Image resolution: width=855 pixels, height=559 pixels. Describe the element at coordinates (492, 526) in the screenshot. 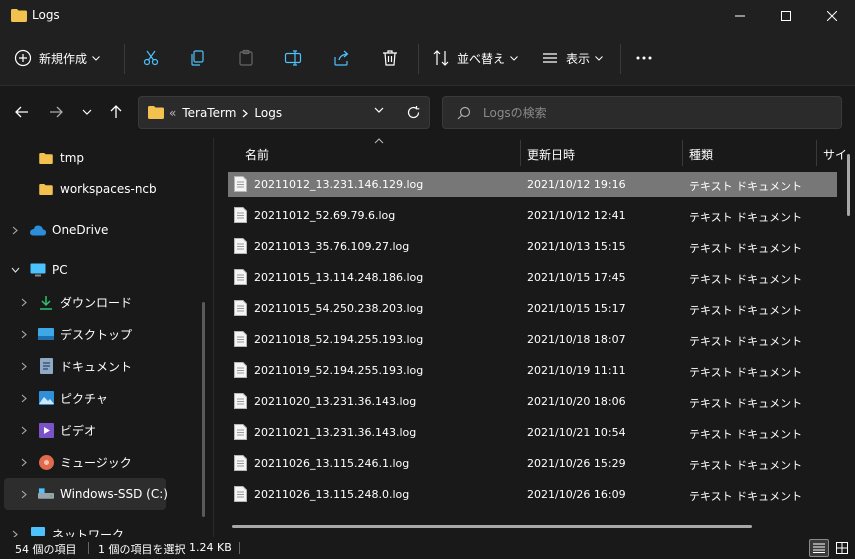

I see `horizontal-scrollbar` at that location.